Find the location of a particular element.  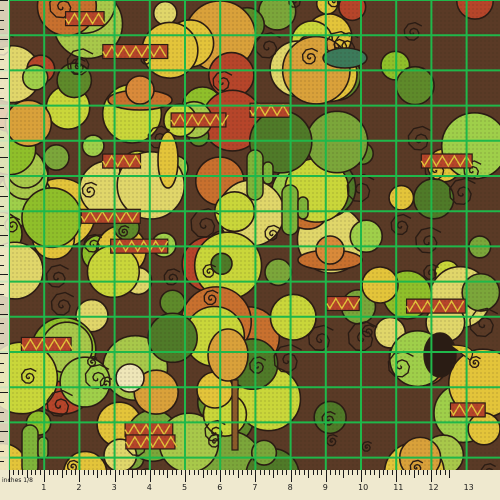

ruler-label: 9 is located at coordinates (325, 487).